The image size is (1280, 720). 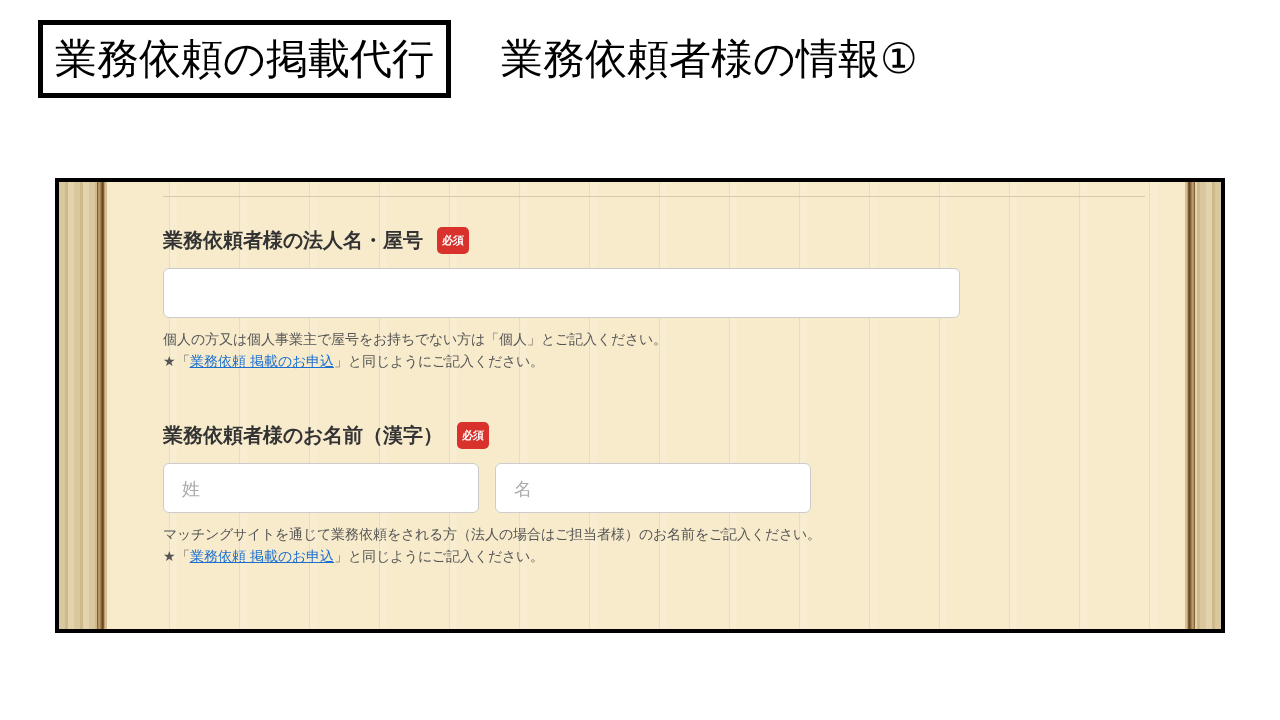 I want to click on help-text: 個人の方又は個人事業主で屋号をお持ちでない方は「個人」とご記入ください。, so click(x=415, y=339).